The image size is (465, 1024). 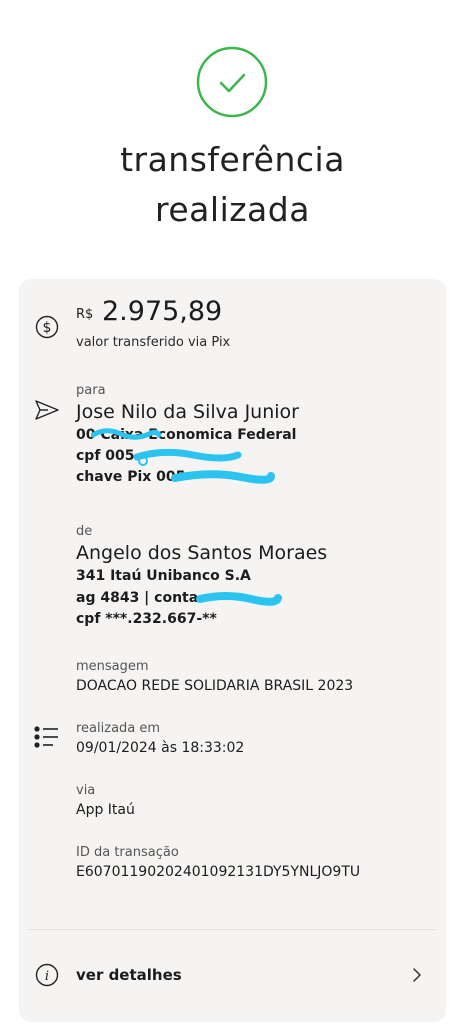 I want to click on recipient-cpf: cpf 005., so click(x=108, y=456).